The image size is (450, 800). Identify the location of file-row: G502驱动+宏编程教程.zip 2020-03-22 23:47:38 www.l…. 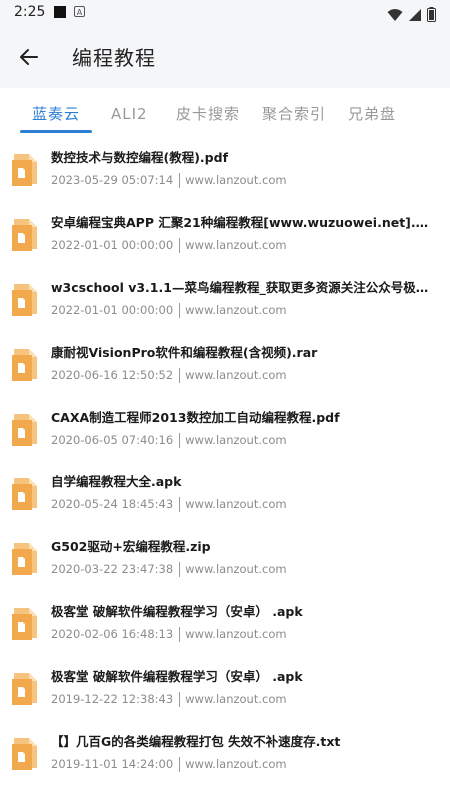
(225, 559).